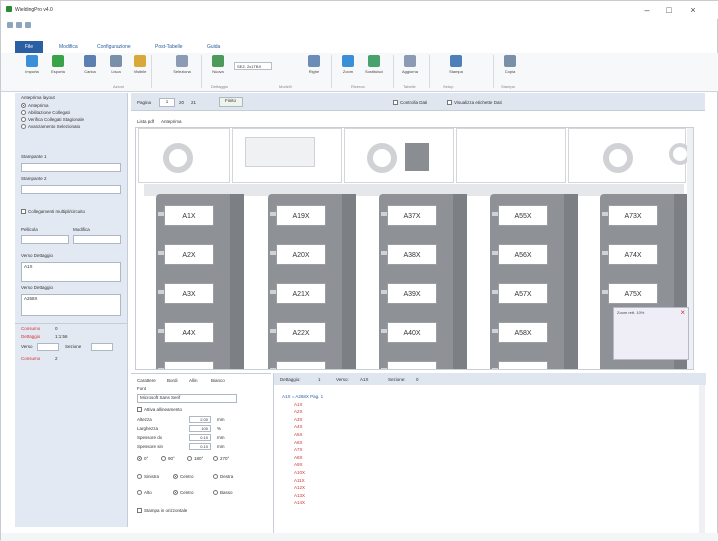 The image size is (718, 541). What do you see at coordinates (32, 64) in the screenshot?
I see `import-button: Importa` at bounding box center [32, 64].